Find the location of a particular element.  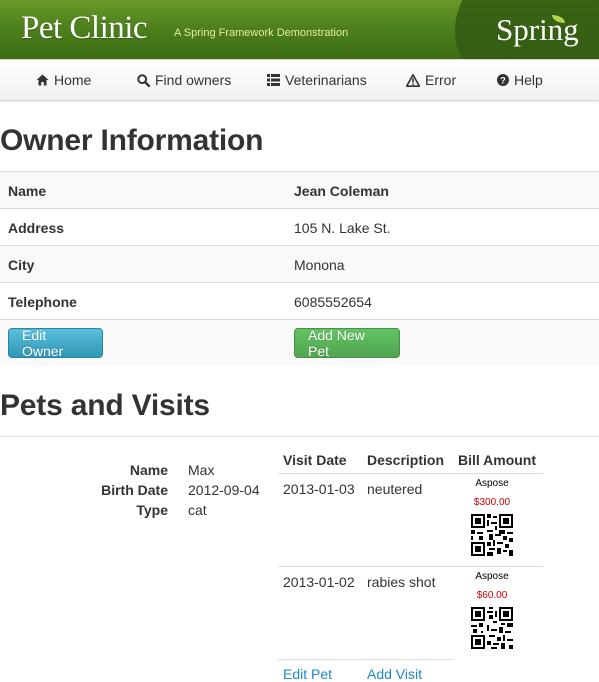

spring-logo: Spring is located at coordinates (537, 30).